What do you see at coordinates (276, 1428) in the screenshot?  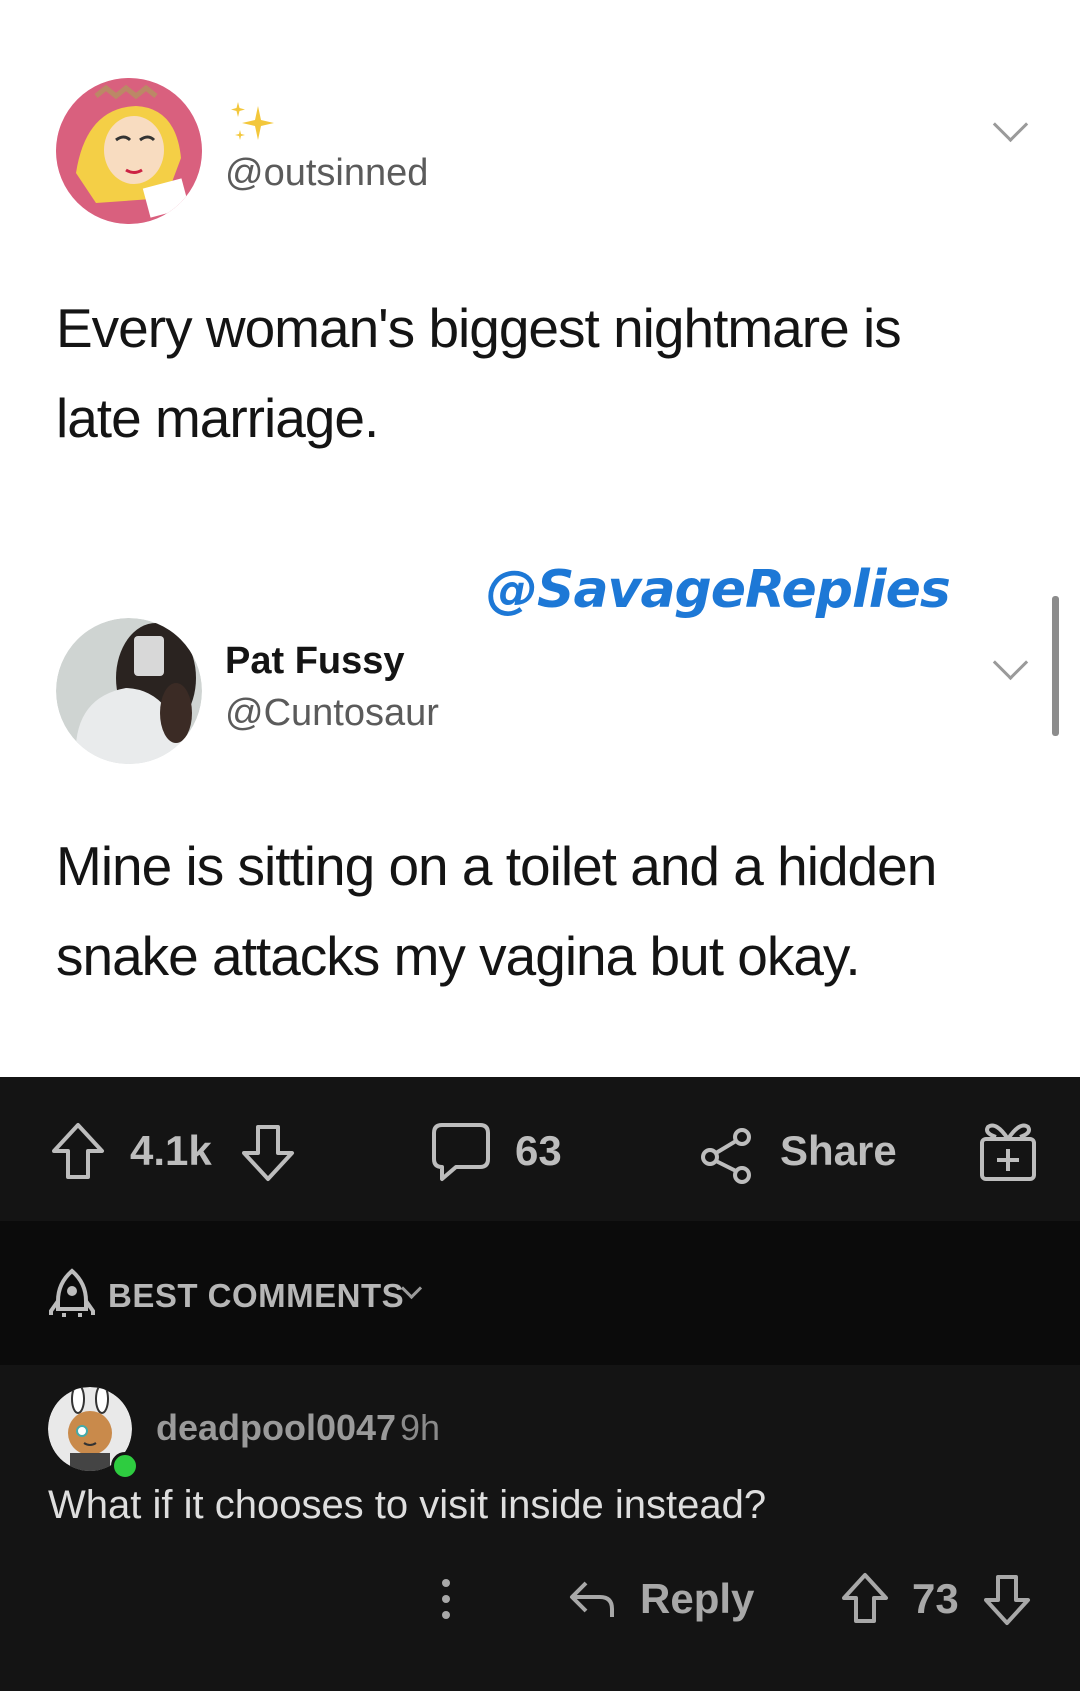 I see `comment-username: deadpool0047` at bounding box center [276, 1428].